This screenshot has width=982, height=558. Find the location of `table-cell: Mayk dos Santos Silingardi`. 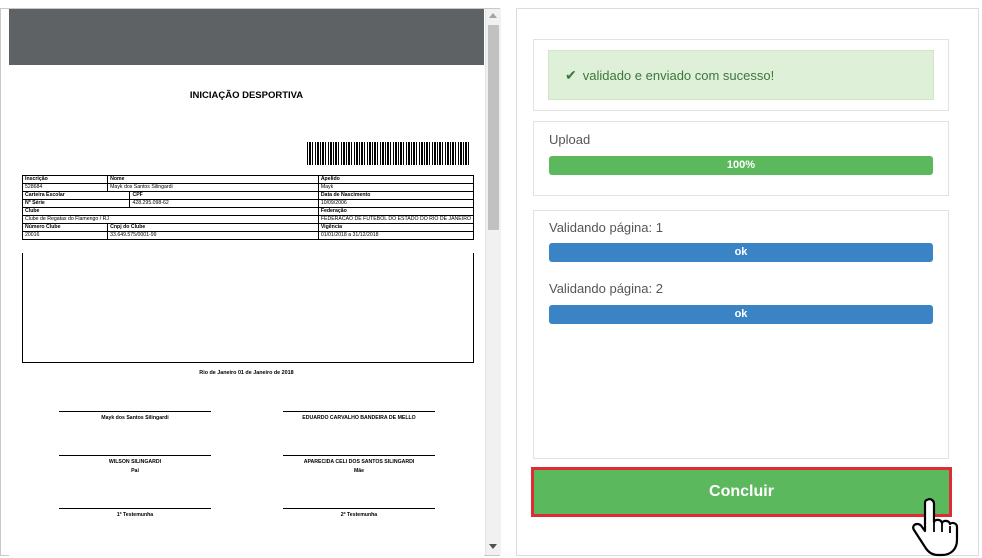

table-cell: Mayk dos Santos Silingardi is located at coordinates (213, 187).